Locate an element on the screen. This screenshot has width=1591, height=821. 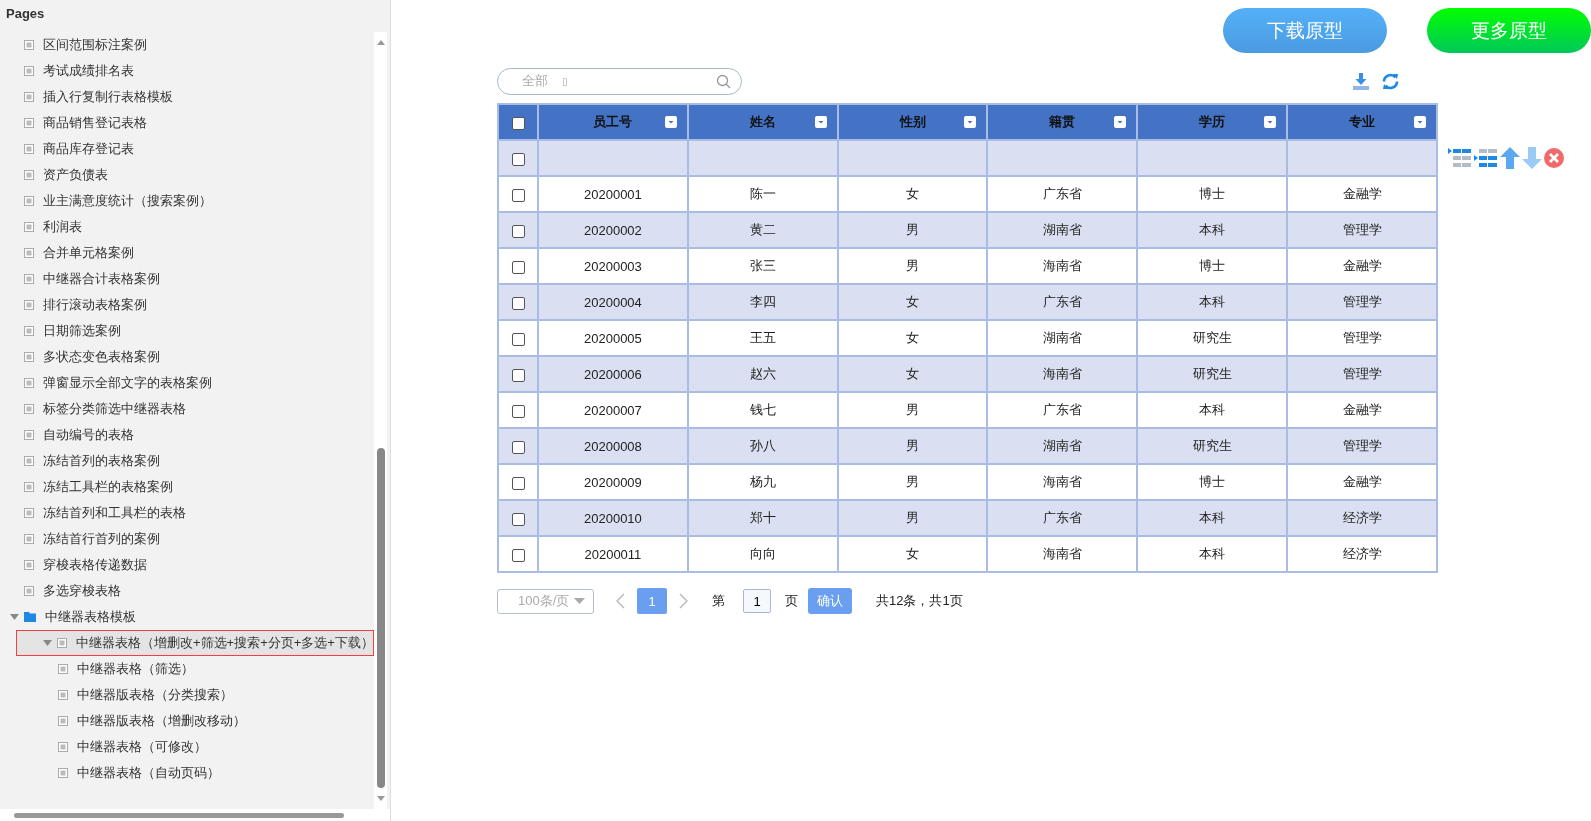
tree-item: 中继器表格（自动页码） is located at coordinates (187, 773).